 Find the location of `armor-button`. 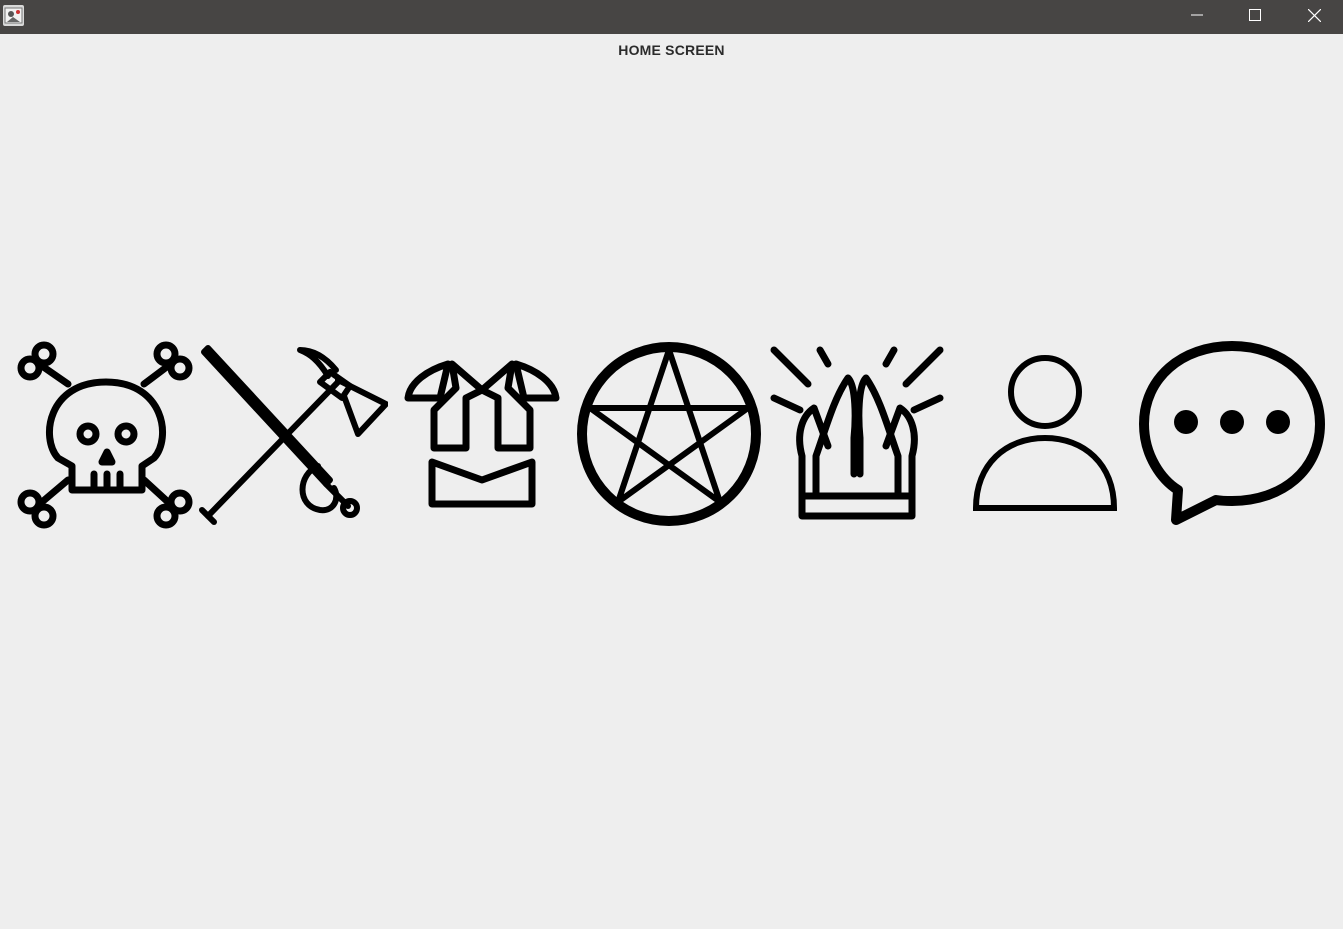

armor-button is located at coordinates (481, 434).